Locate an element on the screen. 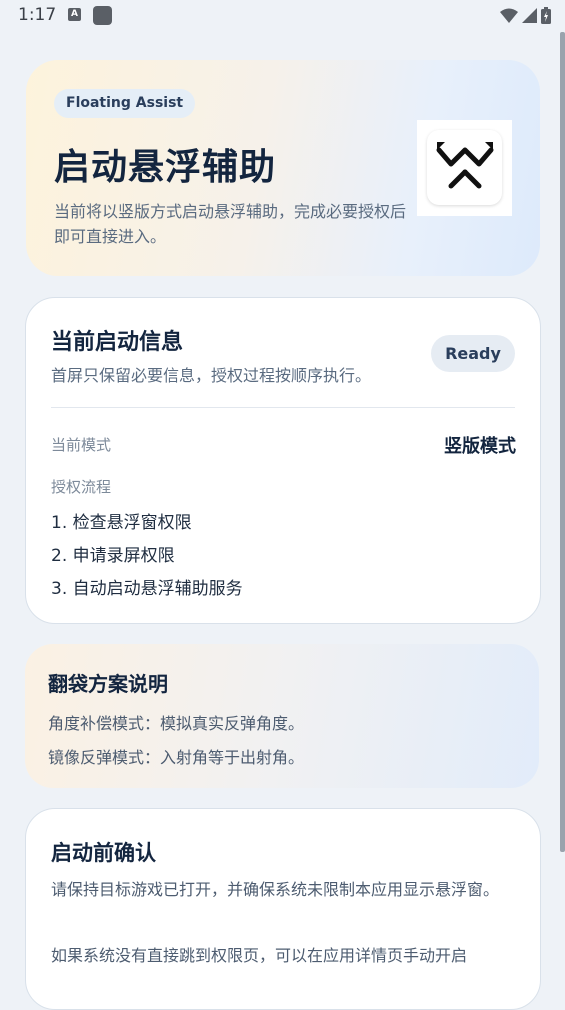 Image resolution: width=565 pixels, height=1010 pixels. status-time: 1:17 is located at coordinates (37, 15).